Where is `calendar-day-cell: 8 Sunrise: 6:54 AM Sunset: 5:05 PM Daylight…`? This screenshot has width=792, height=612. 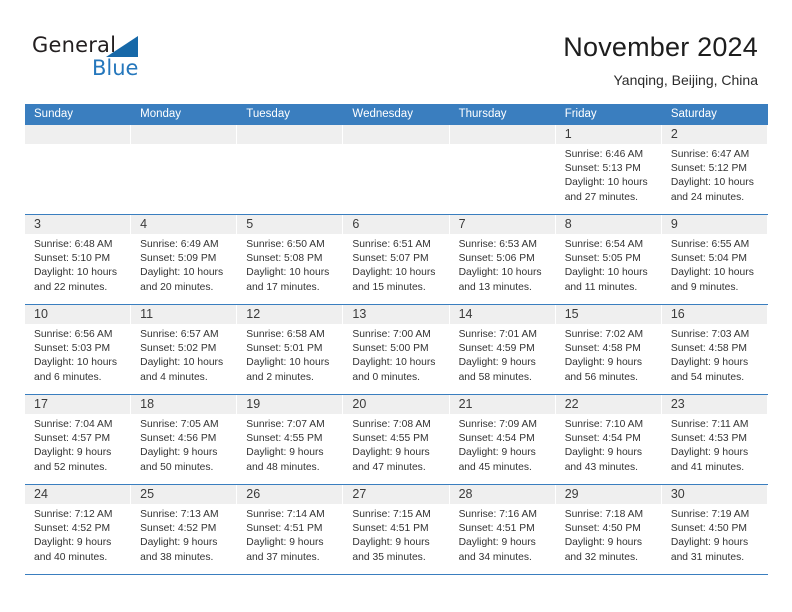
calendar-day-cell: 8 Sunrise: 6:54 AM Sunset: 5:05 PM Daylight… is located at coordinates (608, 259).